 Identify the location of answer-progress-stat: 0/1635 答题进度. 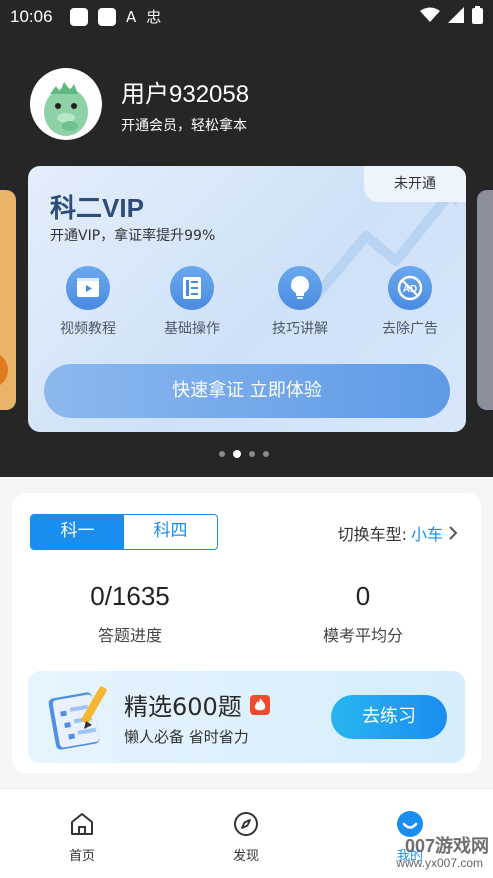
(130, 613).